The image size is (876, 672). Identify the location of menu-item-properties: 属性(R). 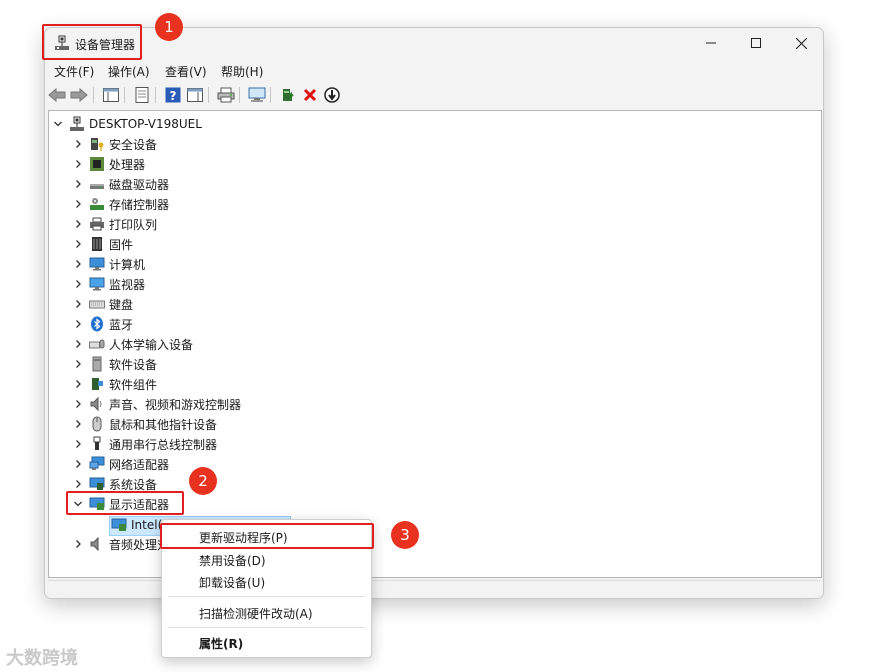
(221, 643).